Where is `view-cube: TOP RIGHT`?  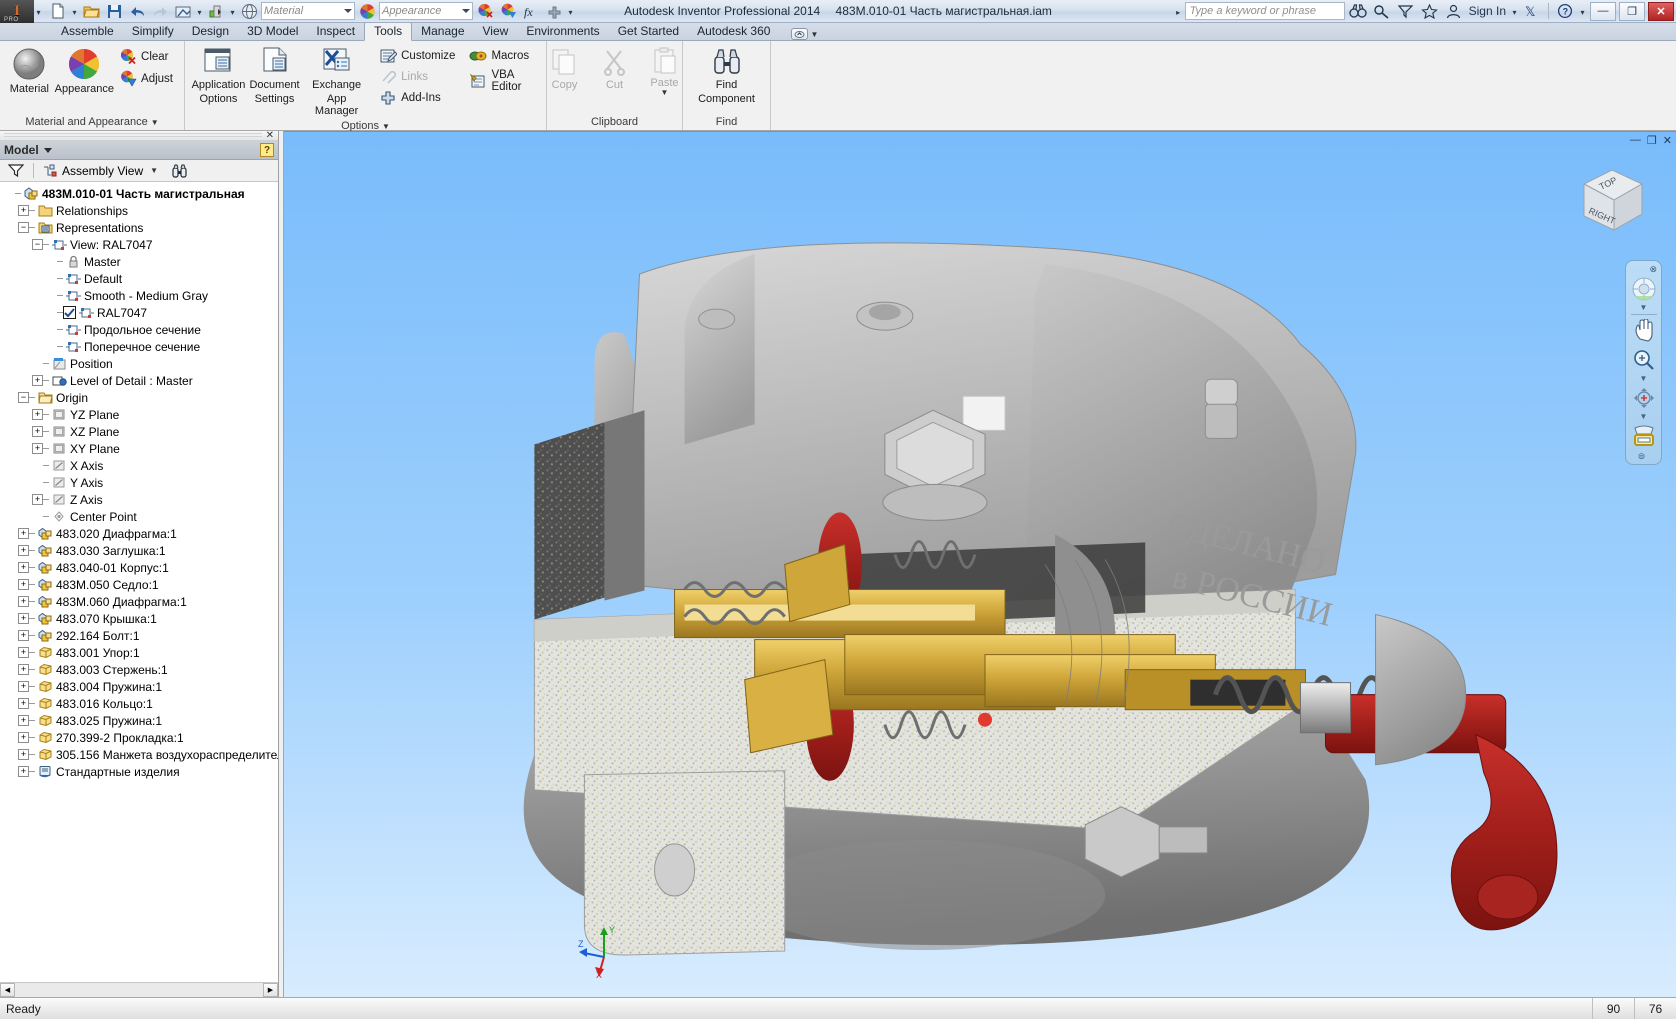
view-cube: TOP RIGHT is located at coordinates (1611, 201).